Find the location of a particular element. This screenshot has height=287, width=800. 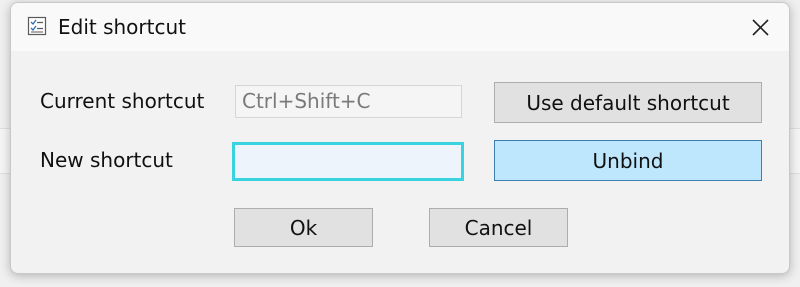

checklist-icon is located at coordinates (37, 26).